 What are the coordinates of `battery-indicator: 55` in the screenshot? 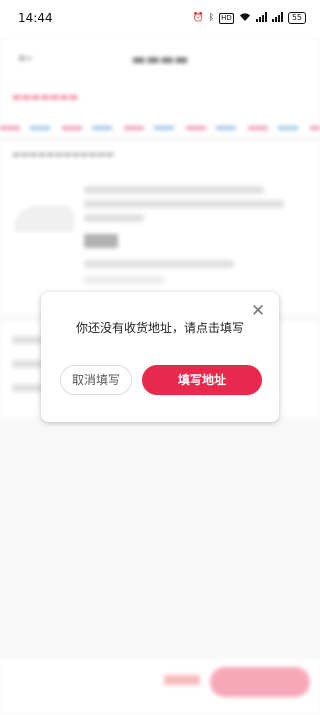 It's located at (296, 18).